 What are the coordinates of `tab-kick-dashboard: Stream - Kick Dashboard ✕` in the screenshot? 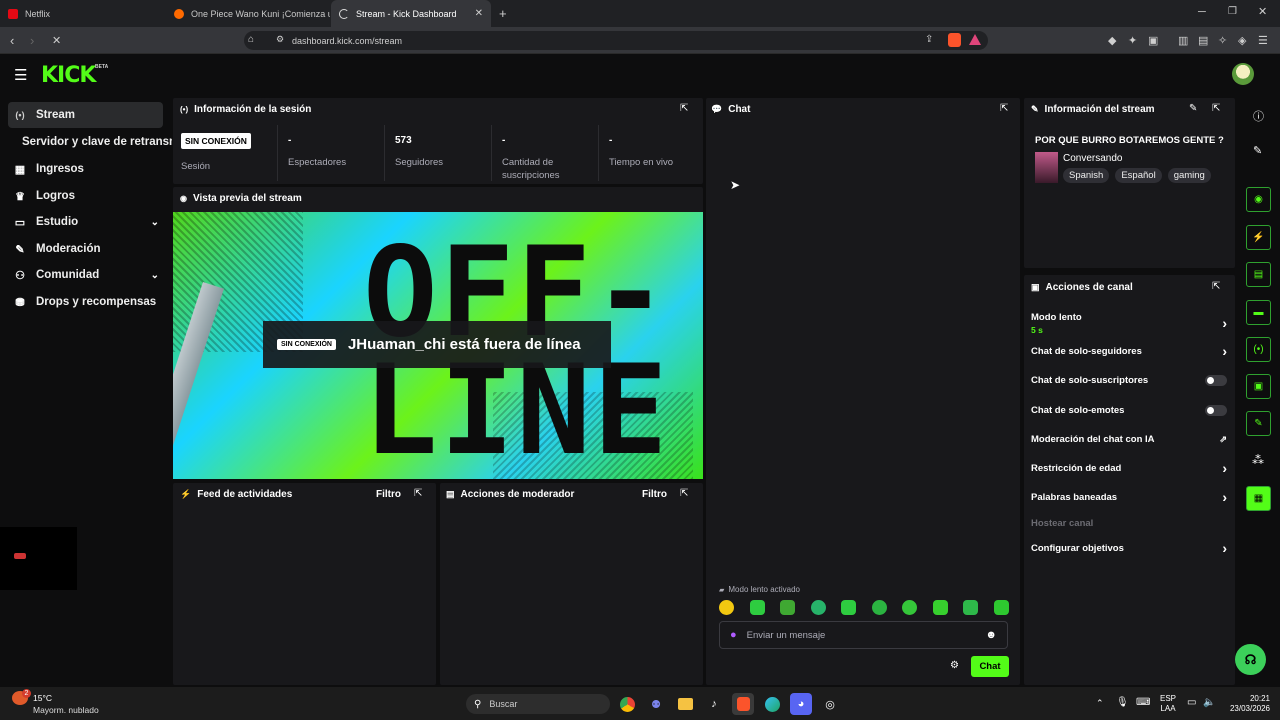 It's located at (411, 13).